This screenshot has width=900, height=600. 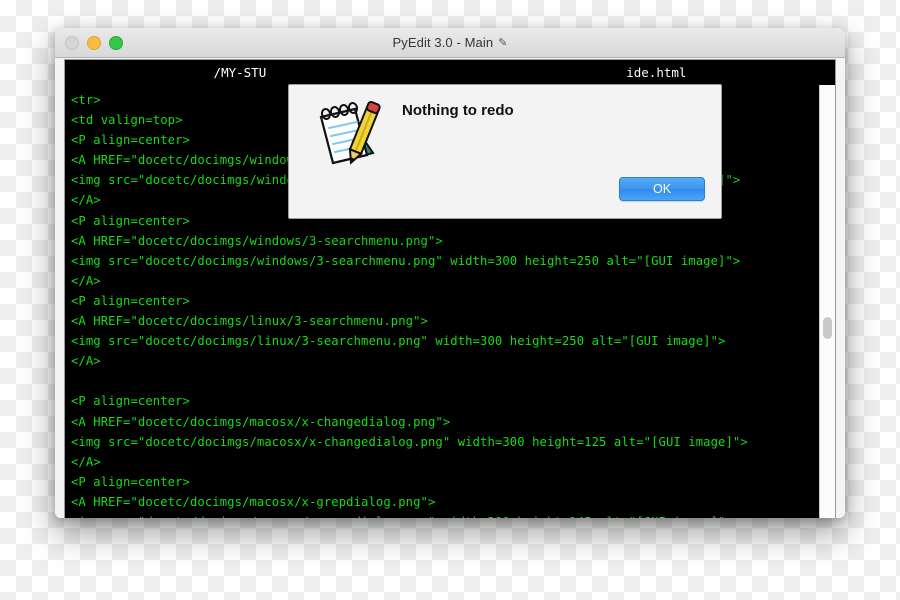 I want to click on minimize-window-button, so click(x=94, y=42).